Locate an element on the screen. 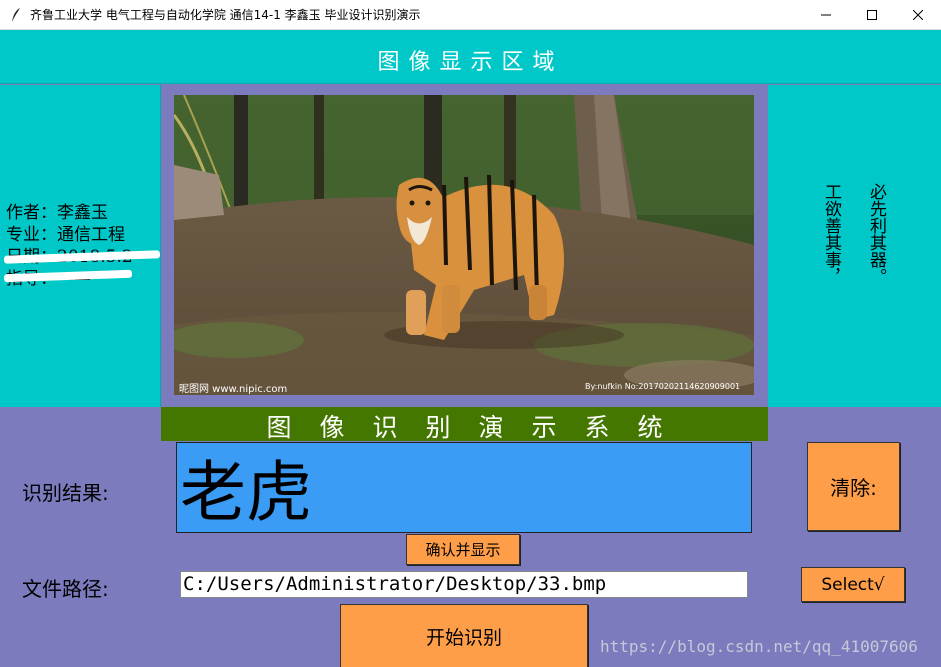 The height and width of the screenshot is (667, 941). close-button is located at coordinates (918, 15).